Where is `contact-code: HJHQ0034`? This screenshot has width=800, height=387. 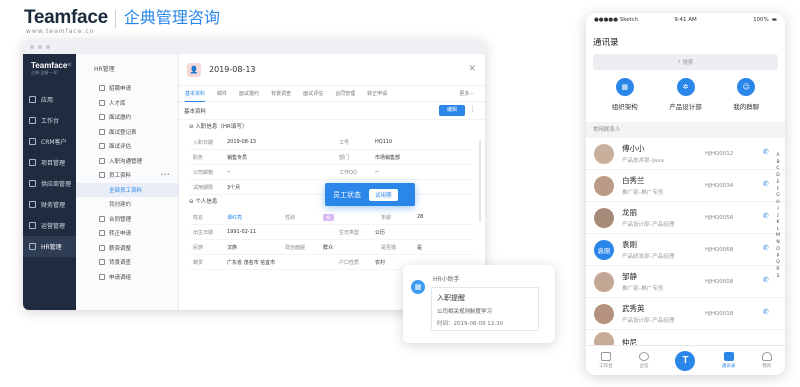 contact-code: HJHQ0034 is located at coordinates (719, 186).